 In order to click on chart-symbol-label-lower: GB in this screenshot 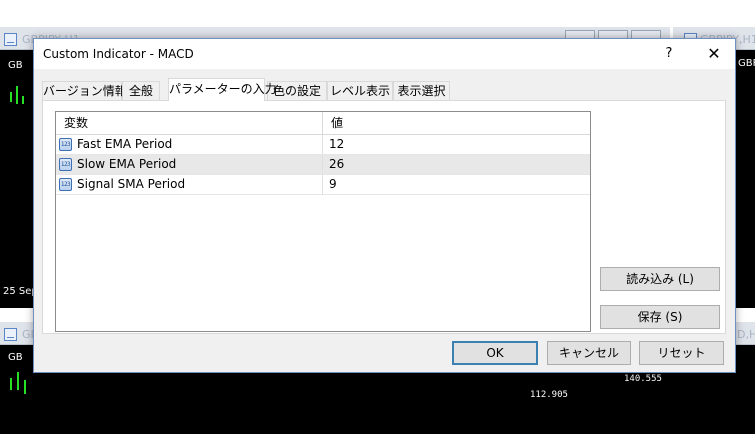, I will do `click(15, 357)`.